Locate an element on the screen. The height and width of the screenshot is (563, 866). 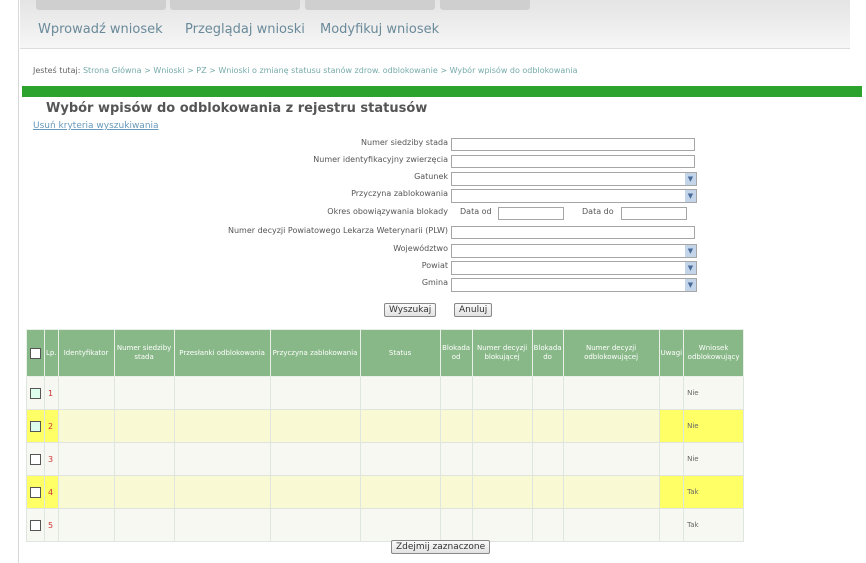
field-row-county: Powiat ▼ is located at coordinates (433, 268).